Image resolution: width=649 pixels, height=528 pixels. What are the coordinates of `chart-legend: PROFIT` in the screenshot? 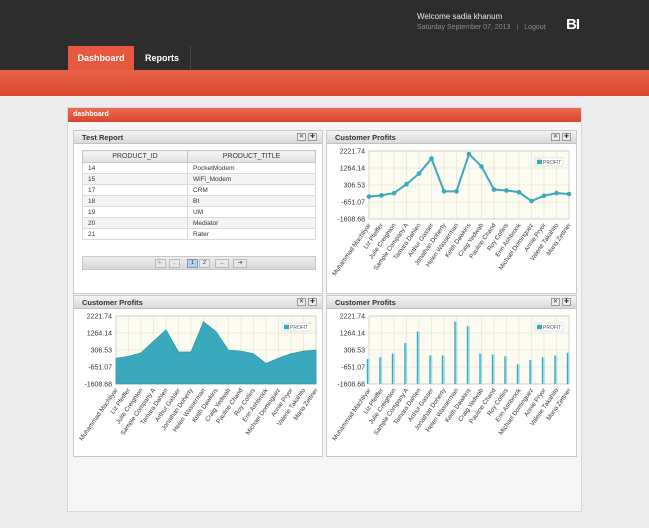 It's located at (549, 162).